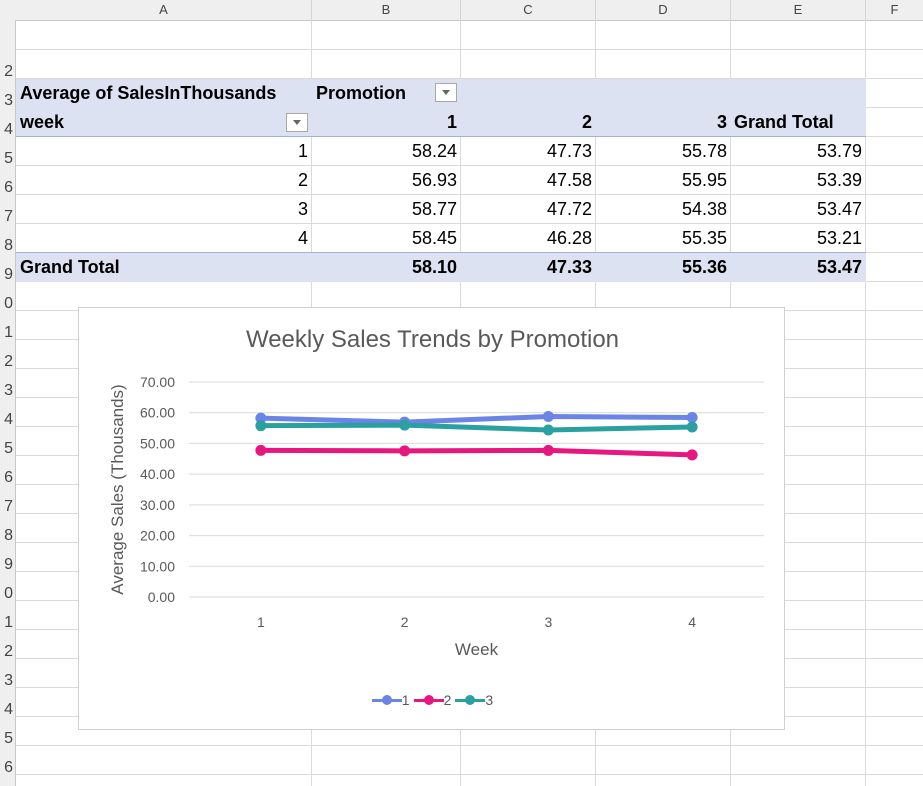 This screenshot has width=923, height=786. I want to click on pivot-cell: 55.35, so click(661, 238).